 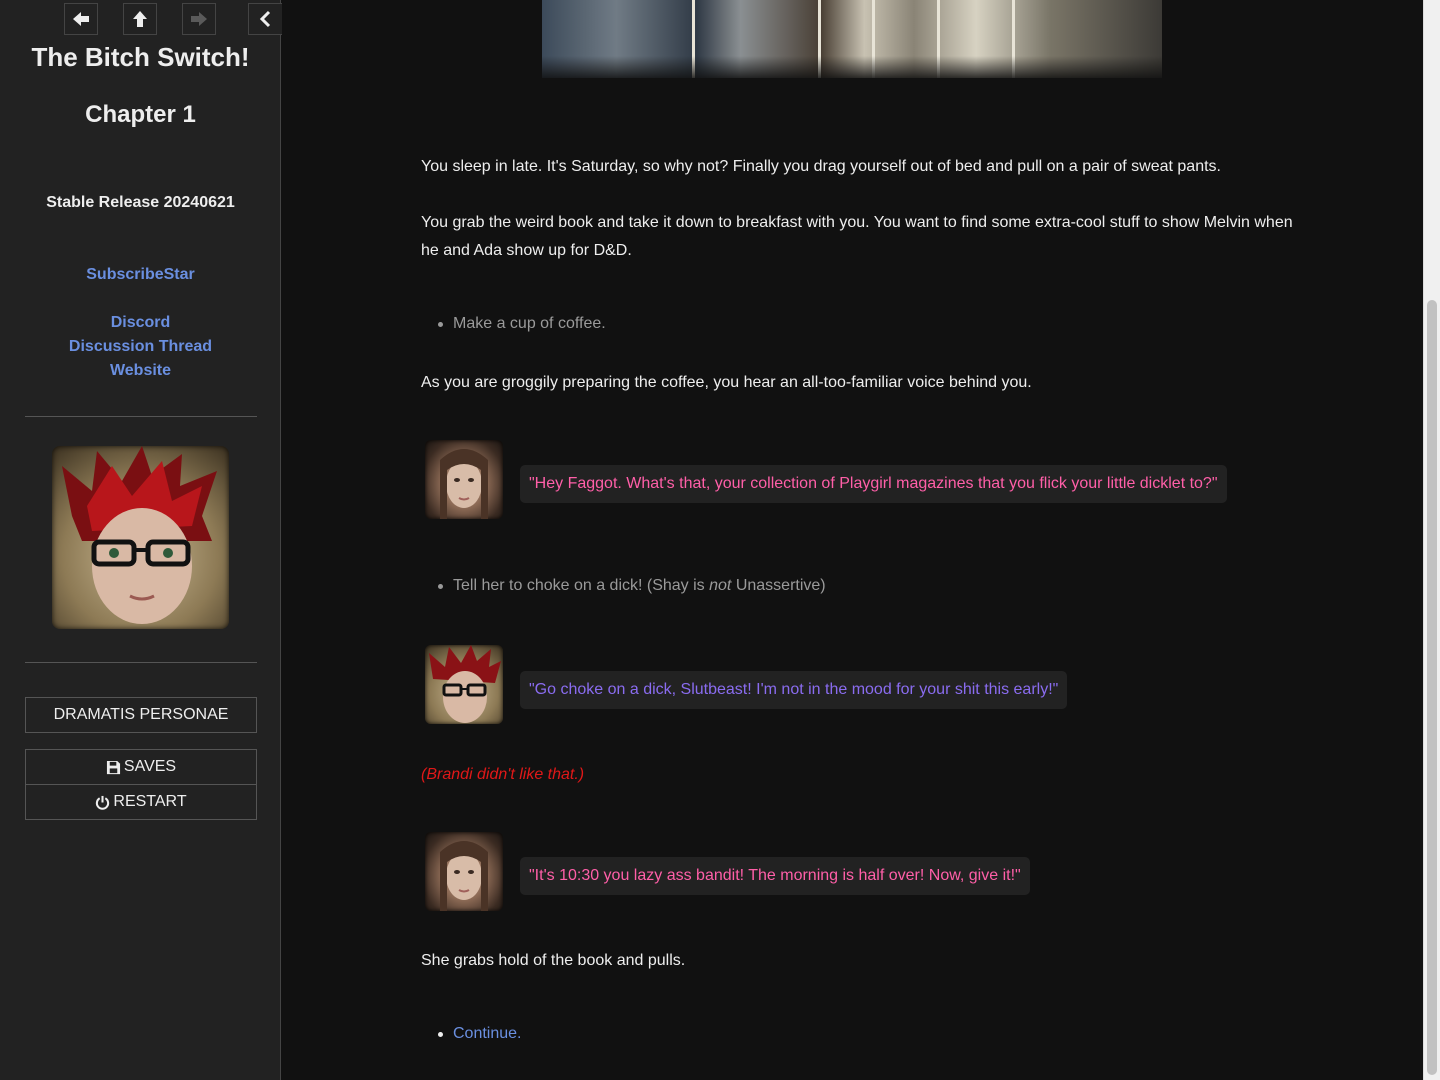 I want to click on restart-label: RESTART, so click(x=150, y=801).